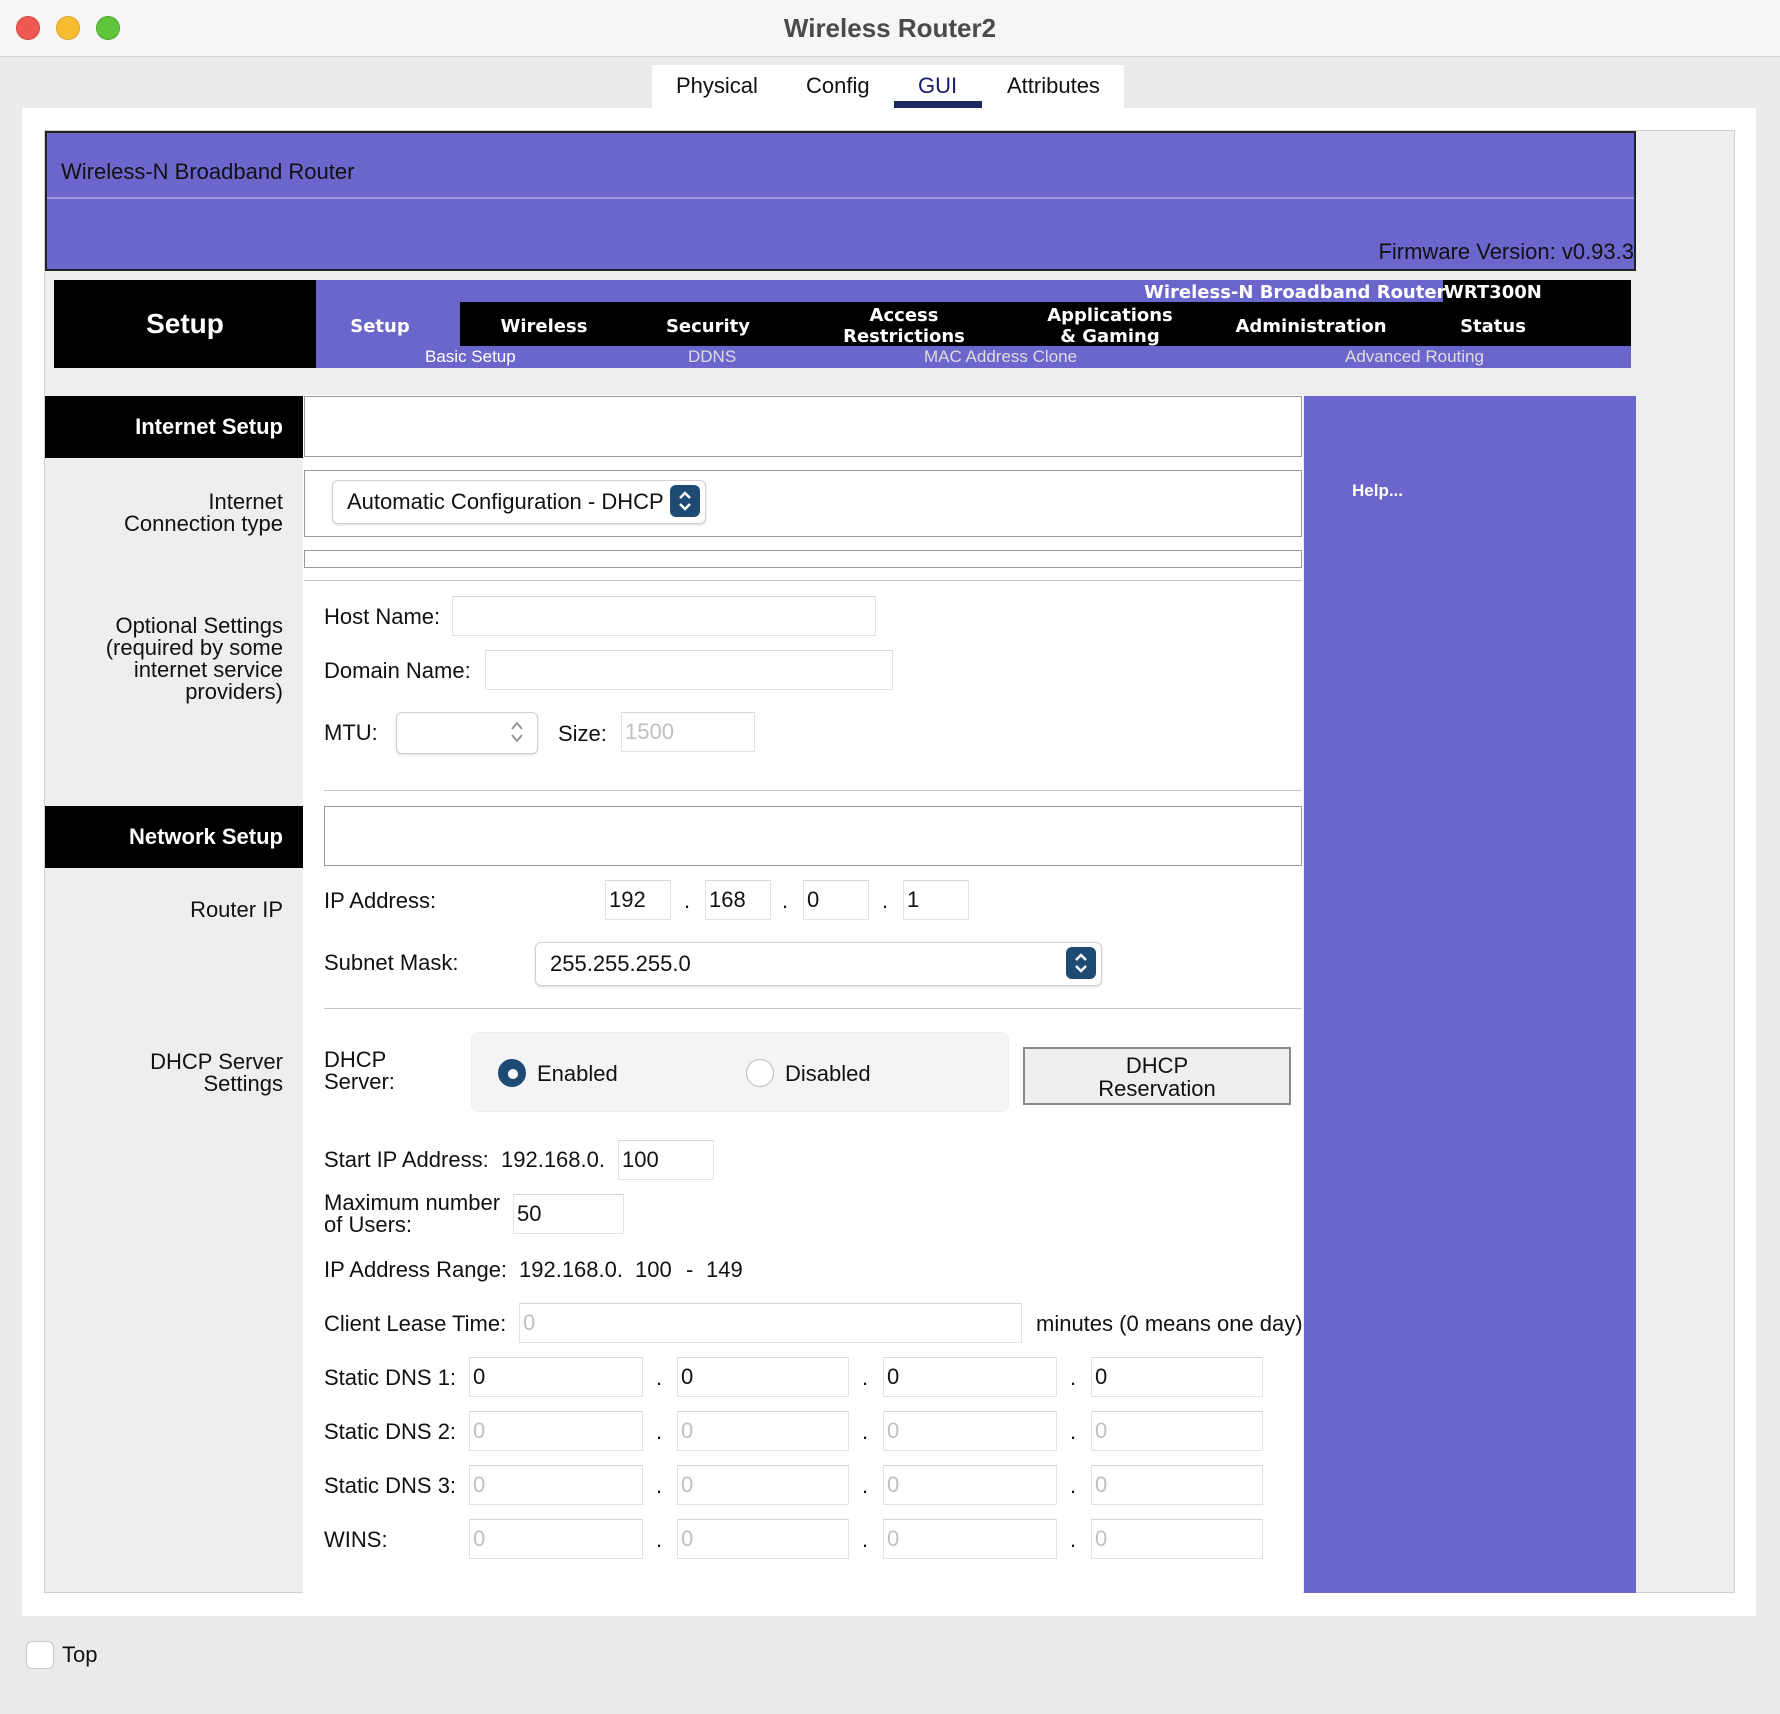 This screenshot has height=1714, width=1780. I want to click on section-title: Setup, so click(185, 324).